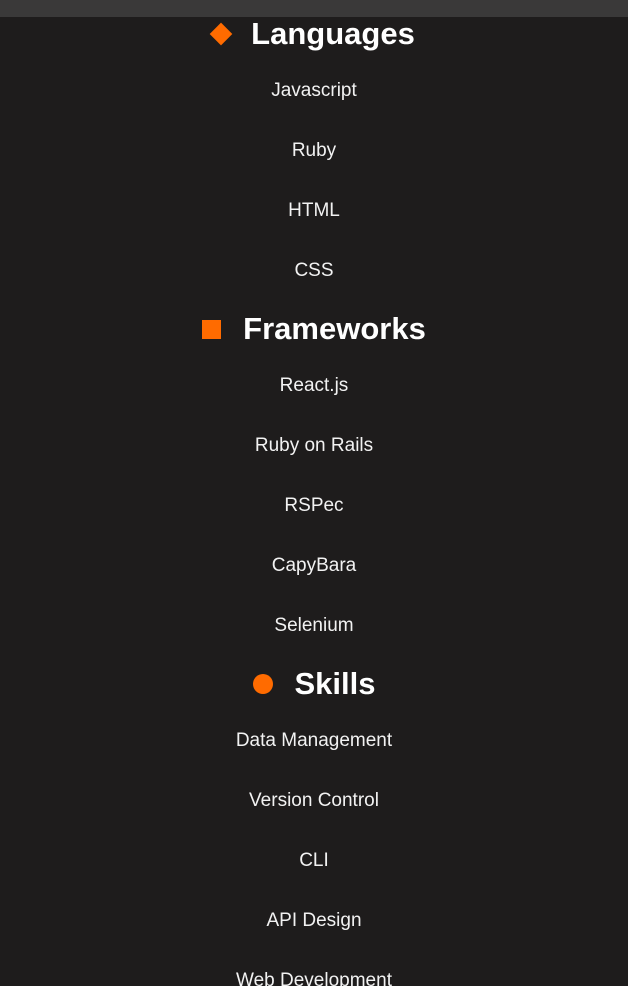  What do you see at coordinates (262, 684) in the screenshot?
I see `circle-icon` at bounding box center [262, 684].